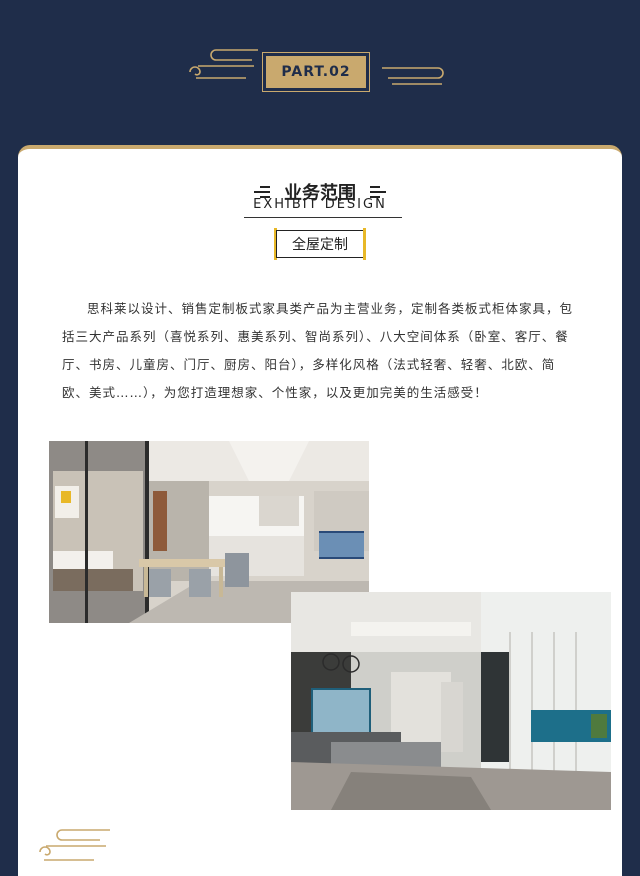  What do you see at coordinates (320, 244) in the screenshot?
I see `category-badge: 全屋定制` at bounding box center [320, 244].